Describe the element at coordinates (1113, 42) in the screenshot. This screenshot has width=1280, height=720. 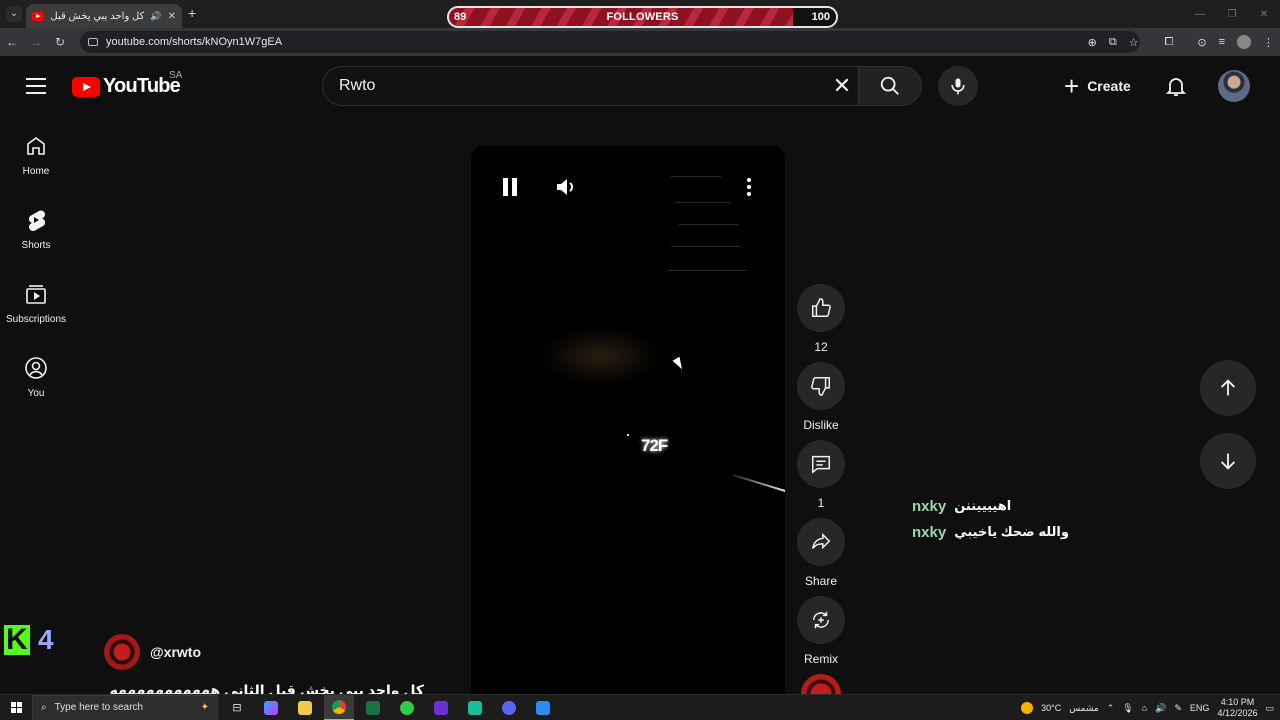
I see `install-app-icon: ⧉` at that location.